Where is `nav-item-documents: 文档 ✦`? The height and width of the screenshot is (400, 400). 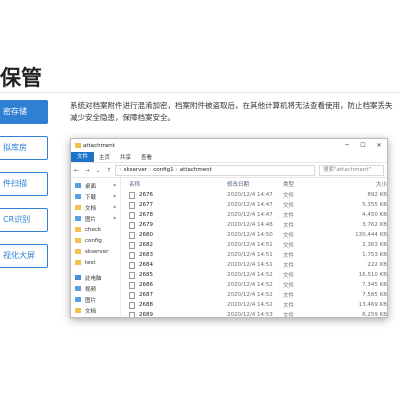 nav-item-documents: 文档 ✦ is located at coordinates (95, 207).